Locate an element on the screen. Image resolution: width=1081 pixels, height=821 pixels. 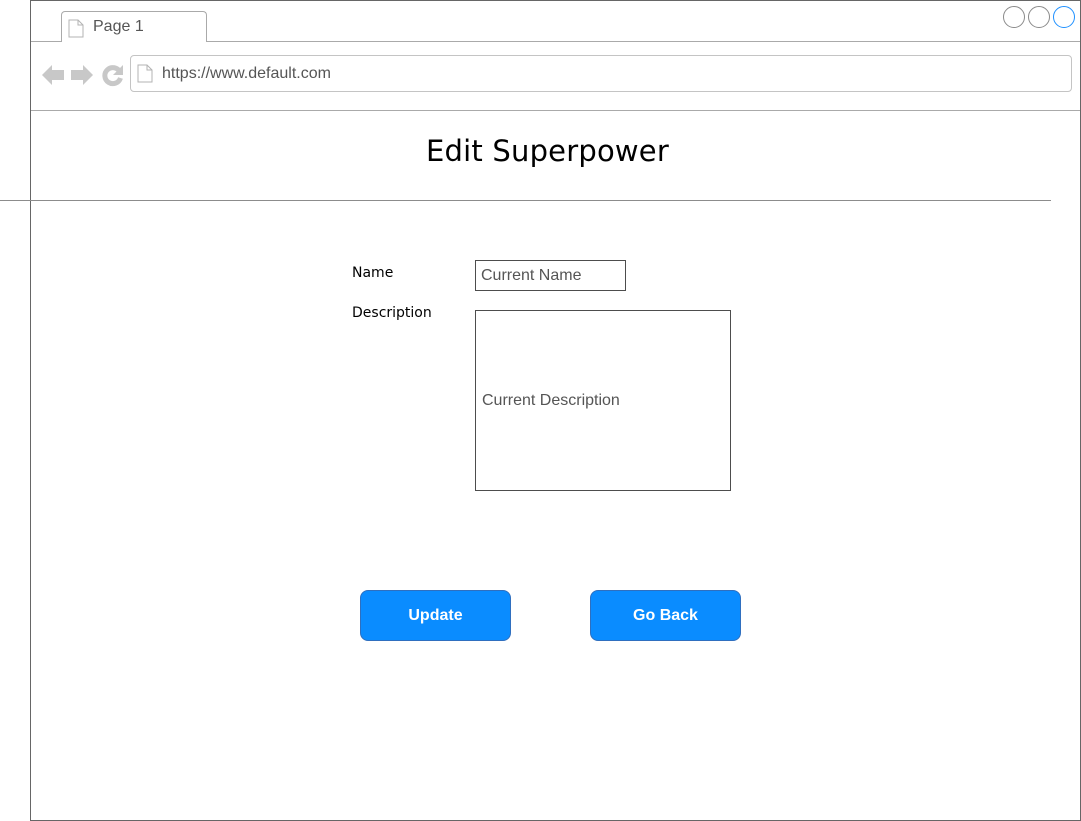
description-input: Current Description is located at coordinates (603, 400).